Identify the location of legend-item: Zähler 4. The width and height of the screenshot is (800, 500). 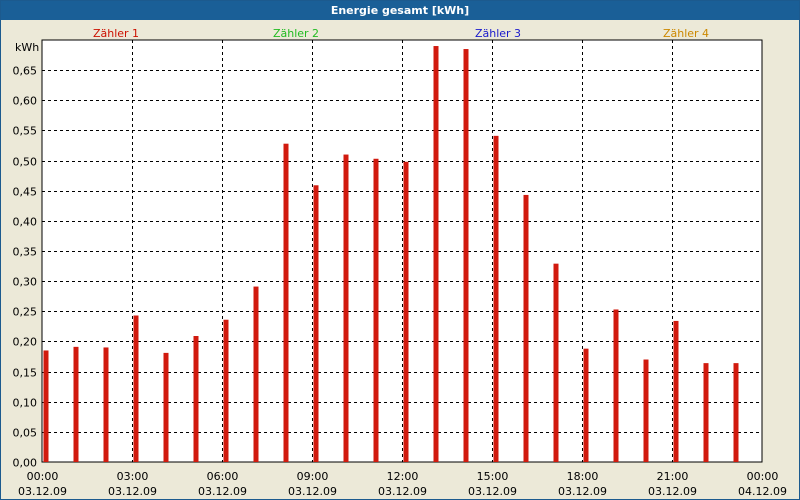
(686, 33).